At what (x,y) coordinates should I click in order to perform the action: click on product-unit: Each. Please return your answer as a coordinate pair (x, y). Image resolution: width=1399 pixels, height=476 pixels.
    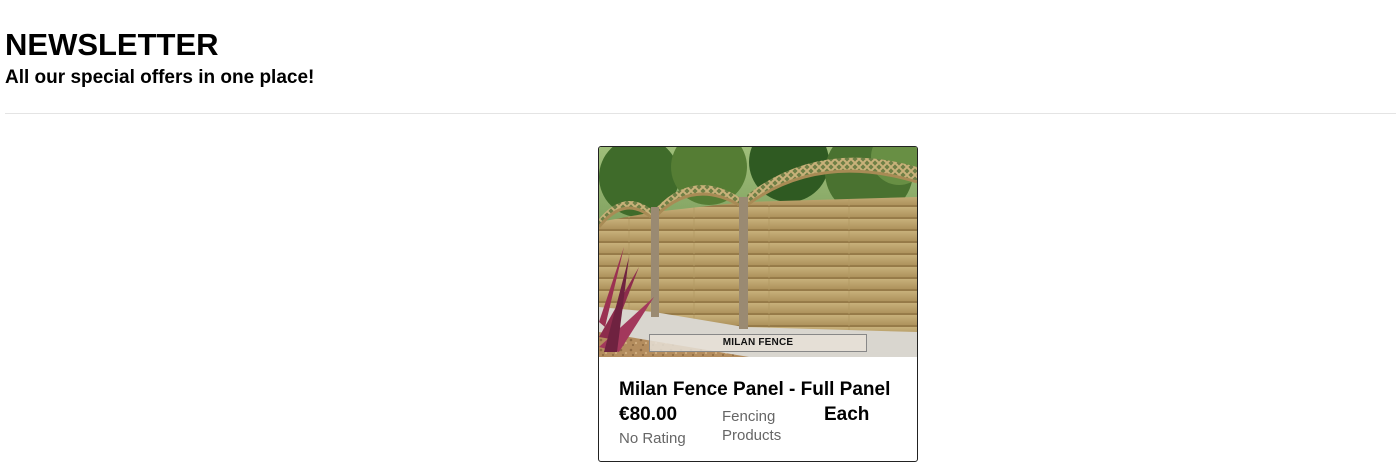
    Looking at the image, I should click on (847, 414).